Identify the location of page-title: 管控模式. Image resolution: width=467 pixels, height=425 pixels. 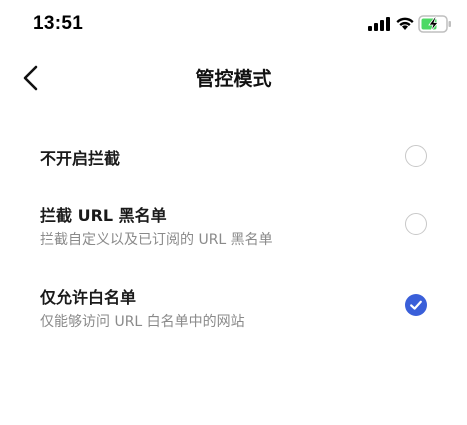
(233, 79).